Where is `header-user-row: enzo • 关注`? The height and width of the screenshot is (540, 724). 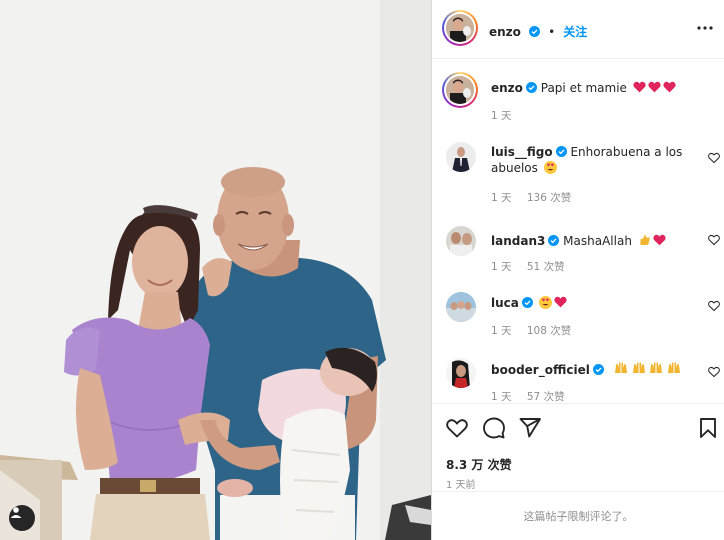 header-user-row: enzo • 关注 is located at coordinates (538, 30).